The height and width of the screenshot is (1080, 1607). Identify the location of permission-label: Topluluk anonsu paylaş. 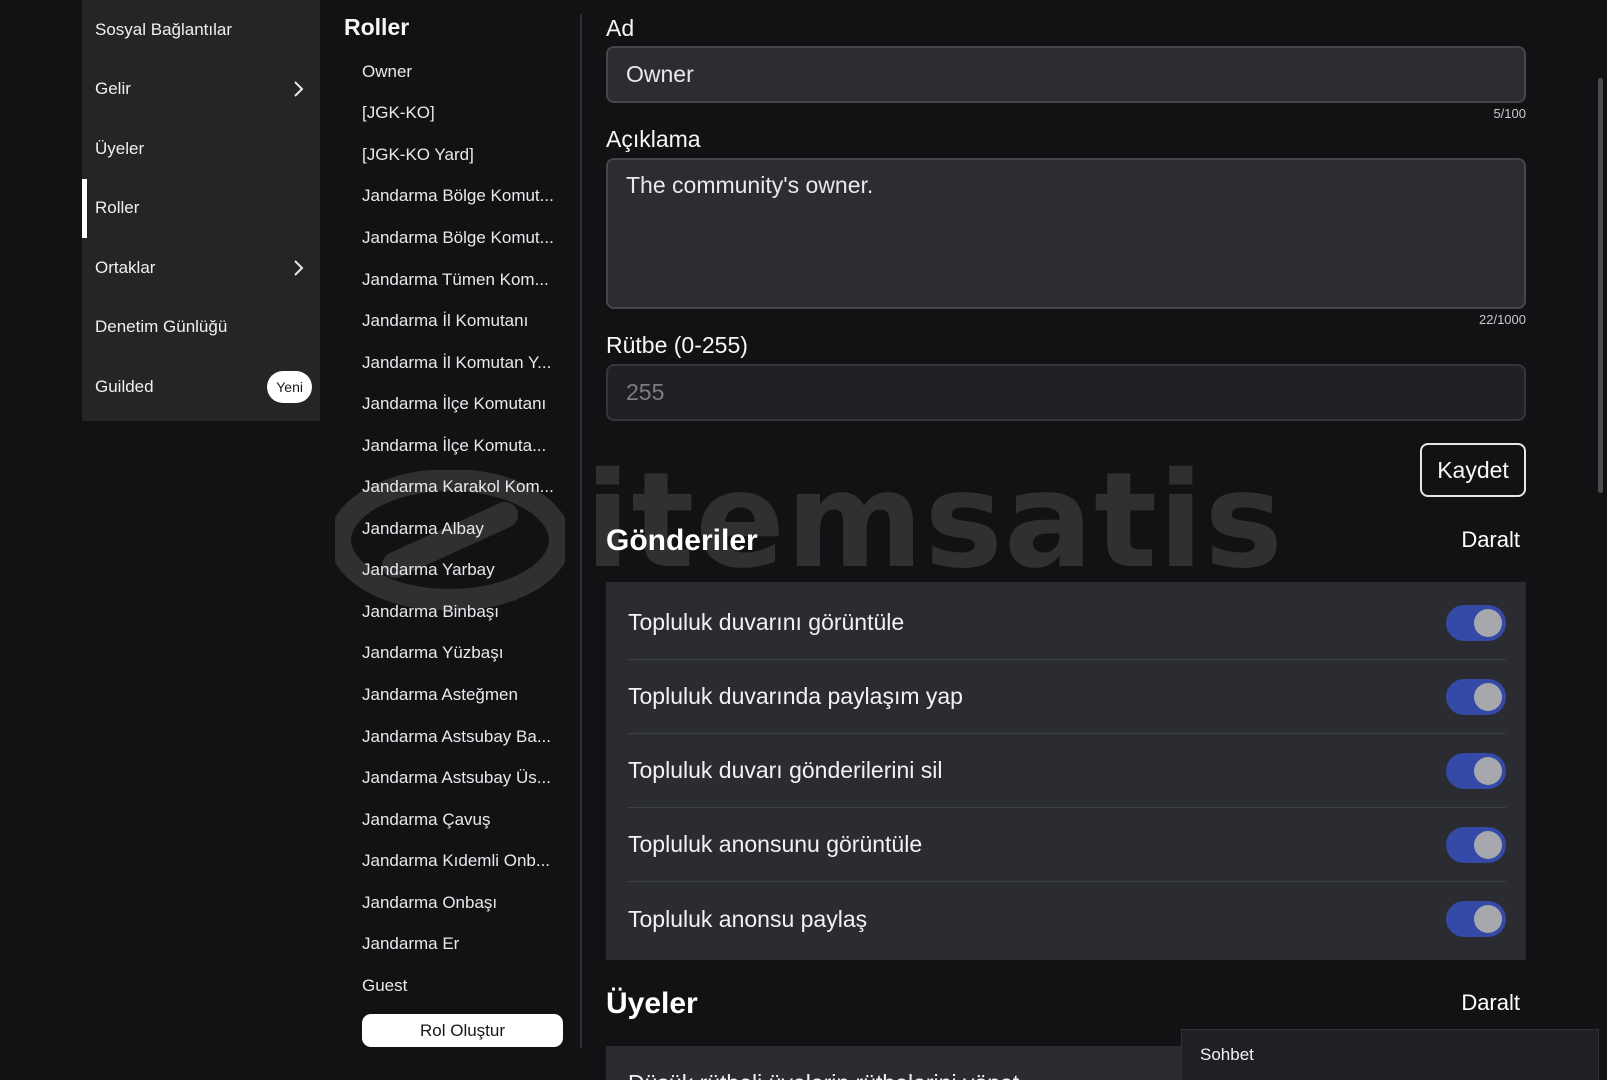
(748, 918).